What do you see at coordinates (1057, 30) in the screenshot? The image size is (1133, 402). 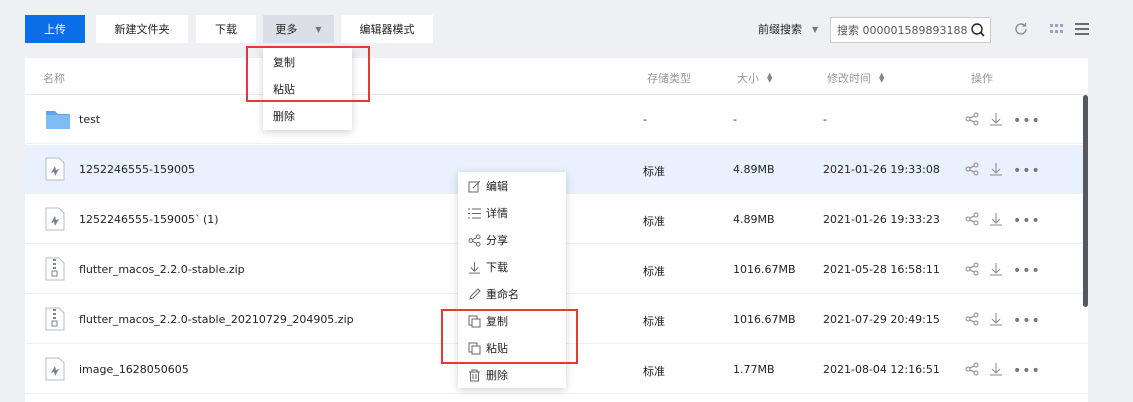 I see `grid-view-icon` at bounding box center [1057, 30].